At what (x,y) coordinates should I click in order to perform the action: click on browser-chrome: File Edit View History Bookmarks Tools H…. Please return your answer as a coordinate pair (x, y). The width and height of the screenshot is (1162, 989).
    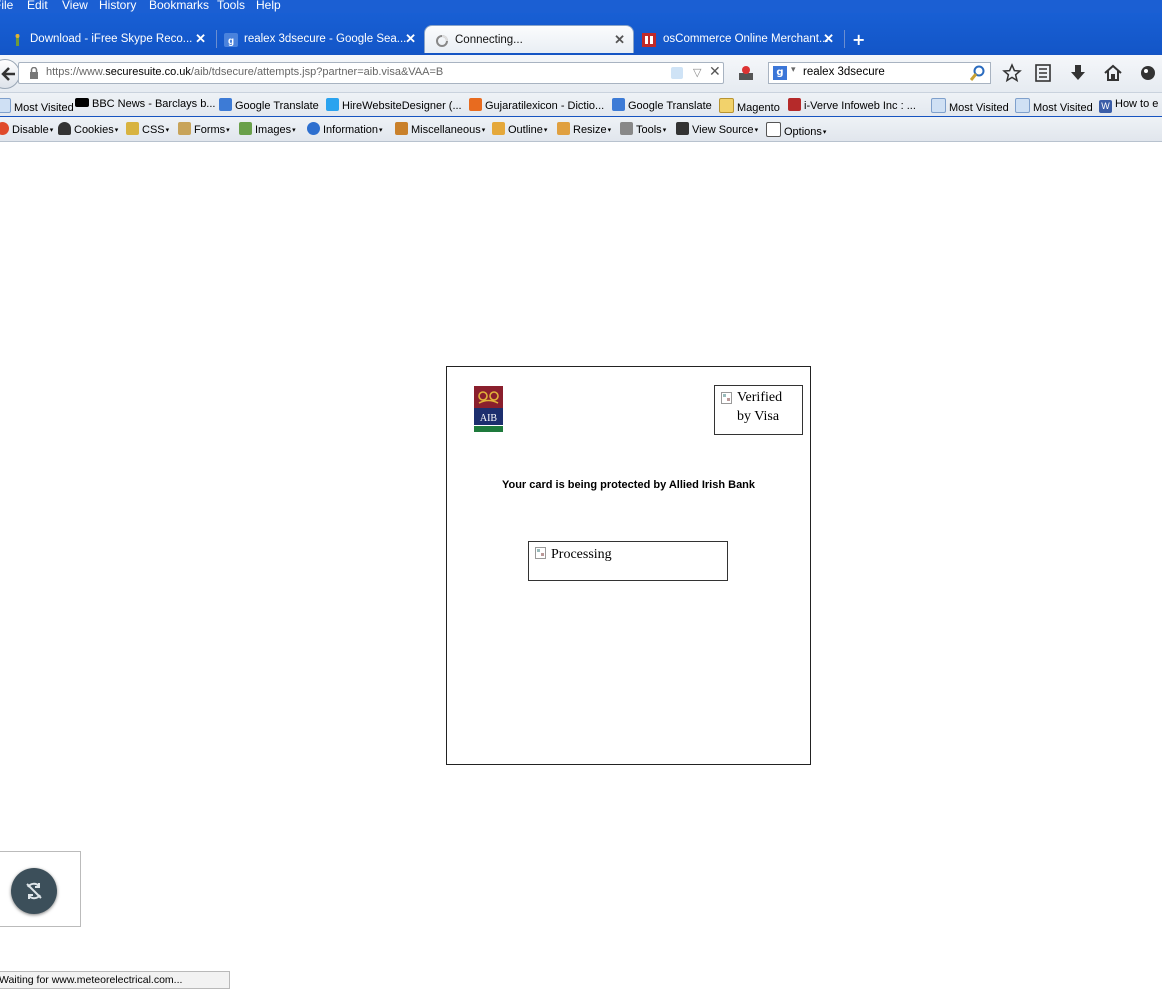
    Looking at the image, I should click on (581, 71).